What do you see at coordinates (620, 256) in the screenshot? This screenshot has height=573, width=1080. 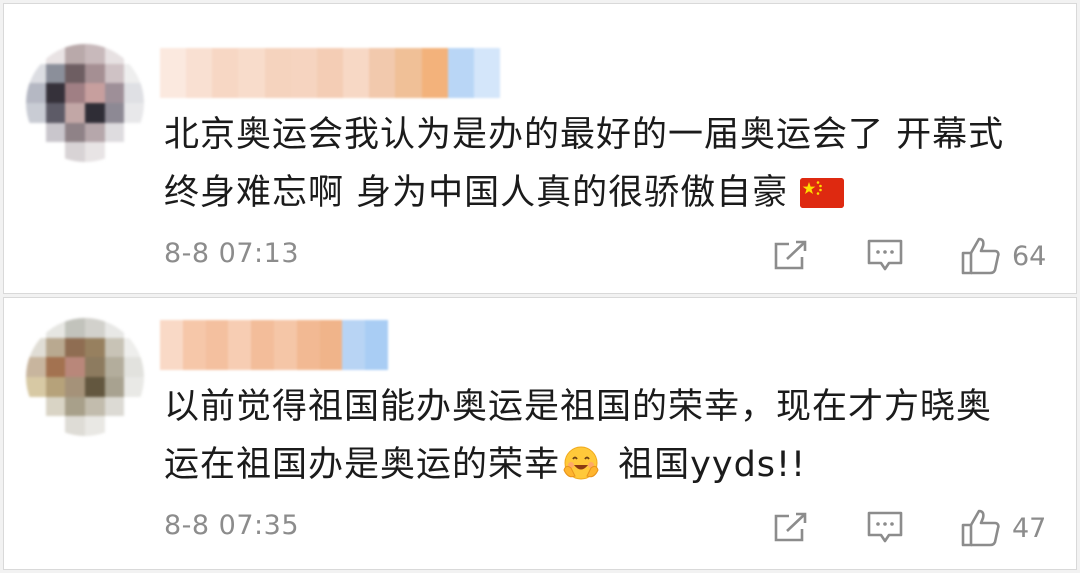 I see `comment-meta: 8-8 07:13 64` at bounding box center [620, 256].